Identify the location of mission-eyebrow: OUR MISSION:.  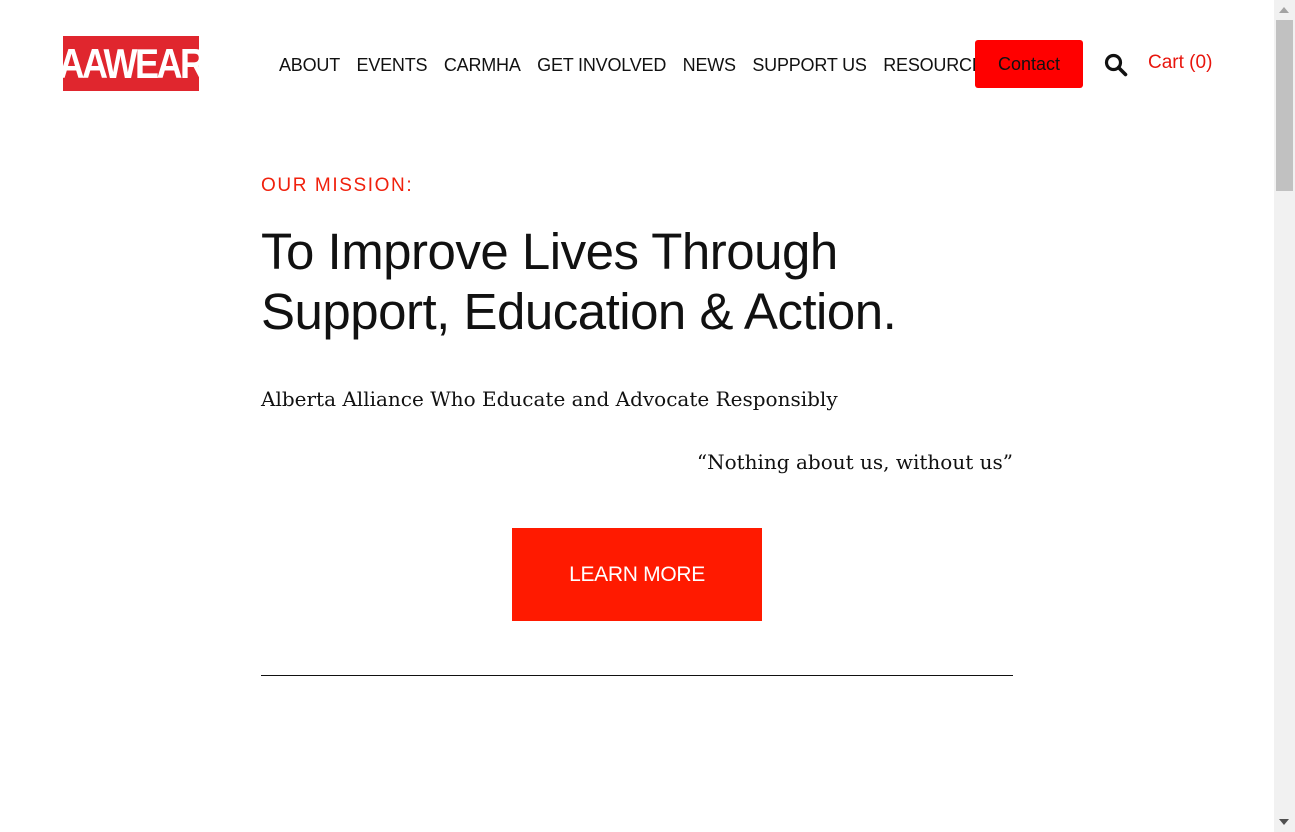
(337, 185).